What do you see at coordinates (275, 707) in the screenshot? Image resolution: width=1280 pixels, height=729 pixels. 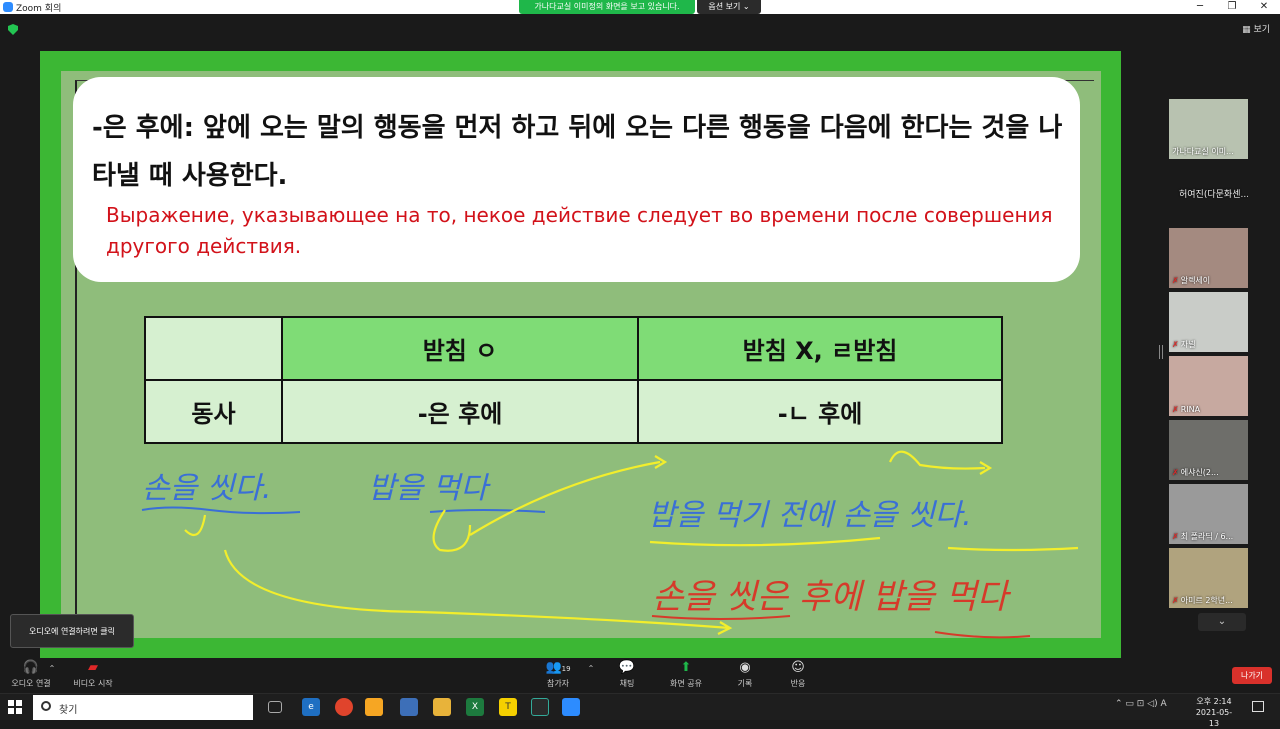 I see `task-view-icon` at bounding box center [275, 707].